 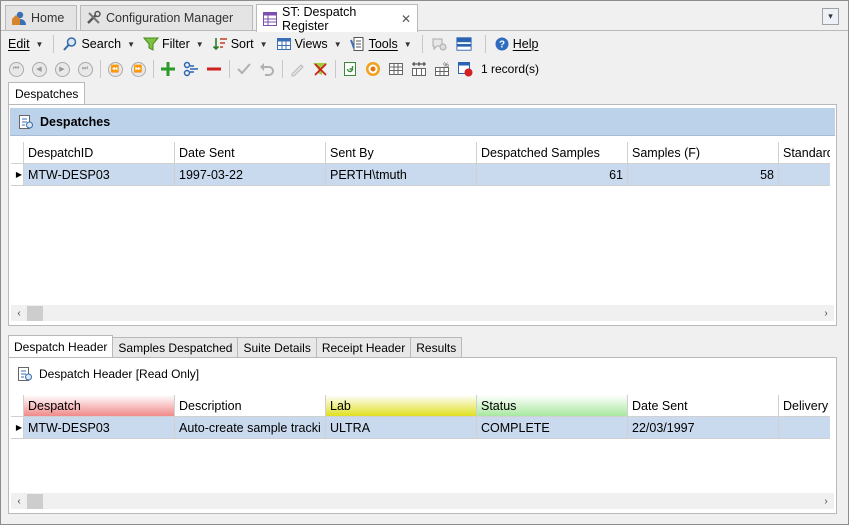 I want to click on grid-view-button, so click(x=396, y=69).